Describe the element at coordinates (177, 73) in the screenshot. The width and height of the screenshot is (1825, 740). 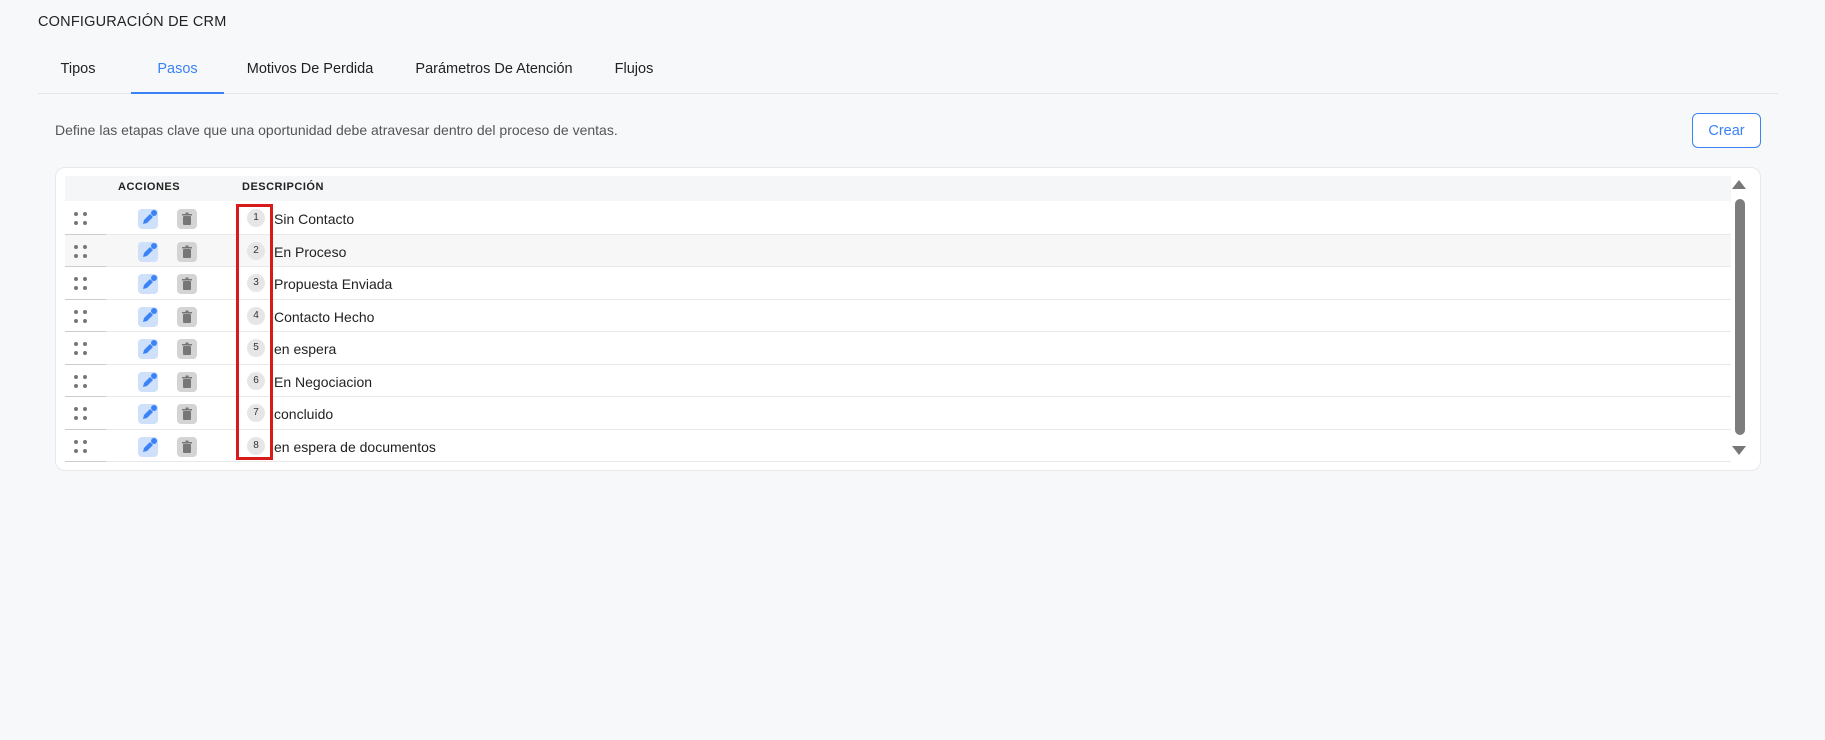
I see `tab-pasos: Pasos` at that location.